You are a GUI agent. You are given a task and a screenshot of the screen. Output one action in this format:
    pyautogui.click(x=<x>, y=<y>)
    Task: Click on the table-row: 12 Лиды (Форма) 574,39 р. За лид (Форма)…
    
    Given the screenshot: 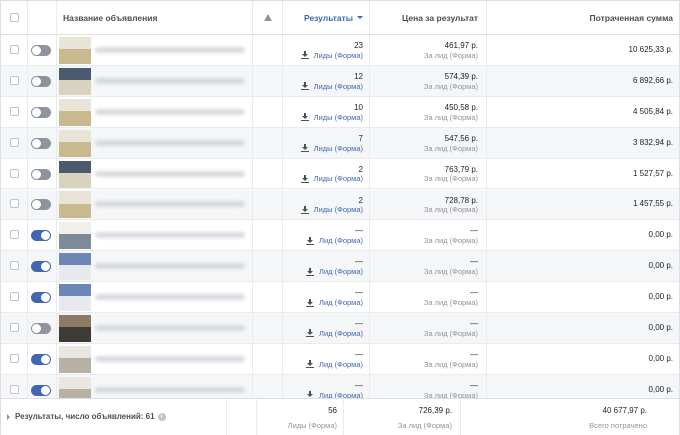 What is the action you would take?
    pyautogui.click(x=340, y=81)
    